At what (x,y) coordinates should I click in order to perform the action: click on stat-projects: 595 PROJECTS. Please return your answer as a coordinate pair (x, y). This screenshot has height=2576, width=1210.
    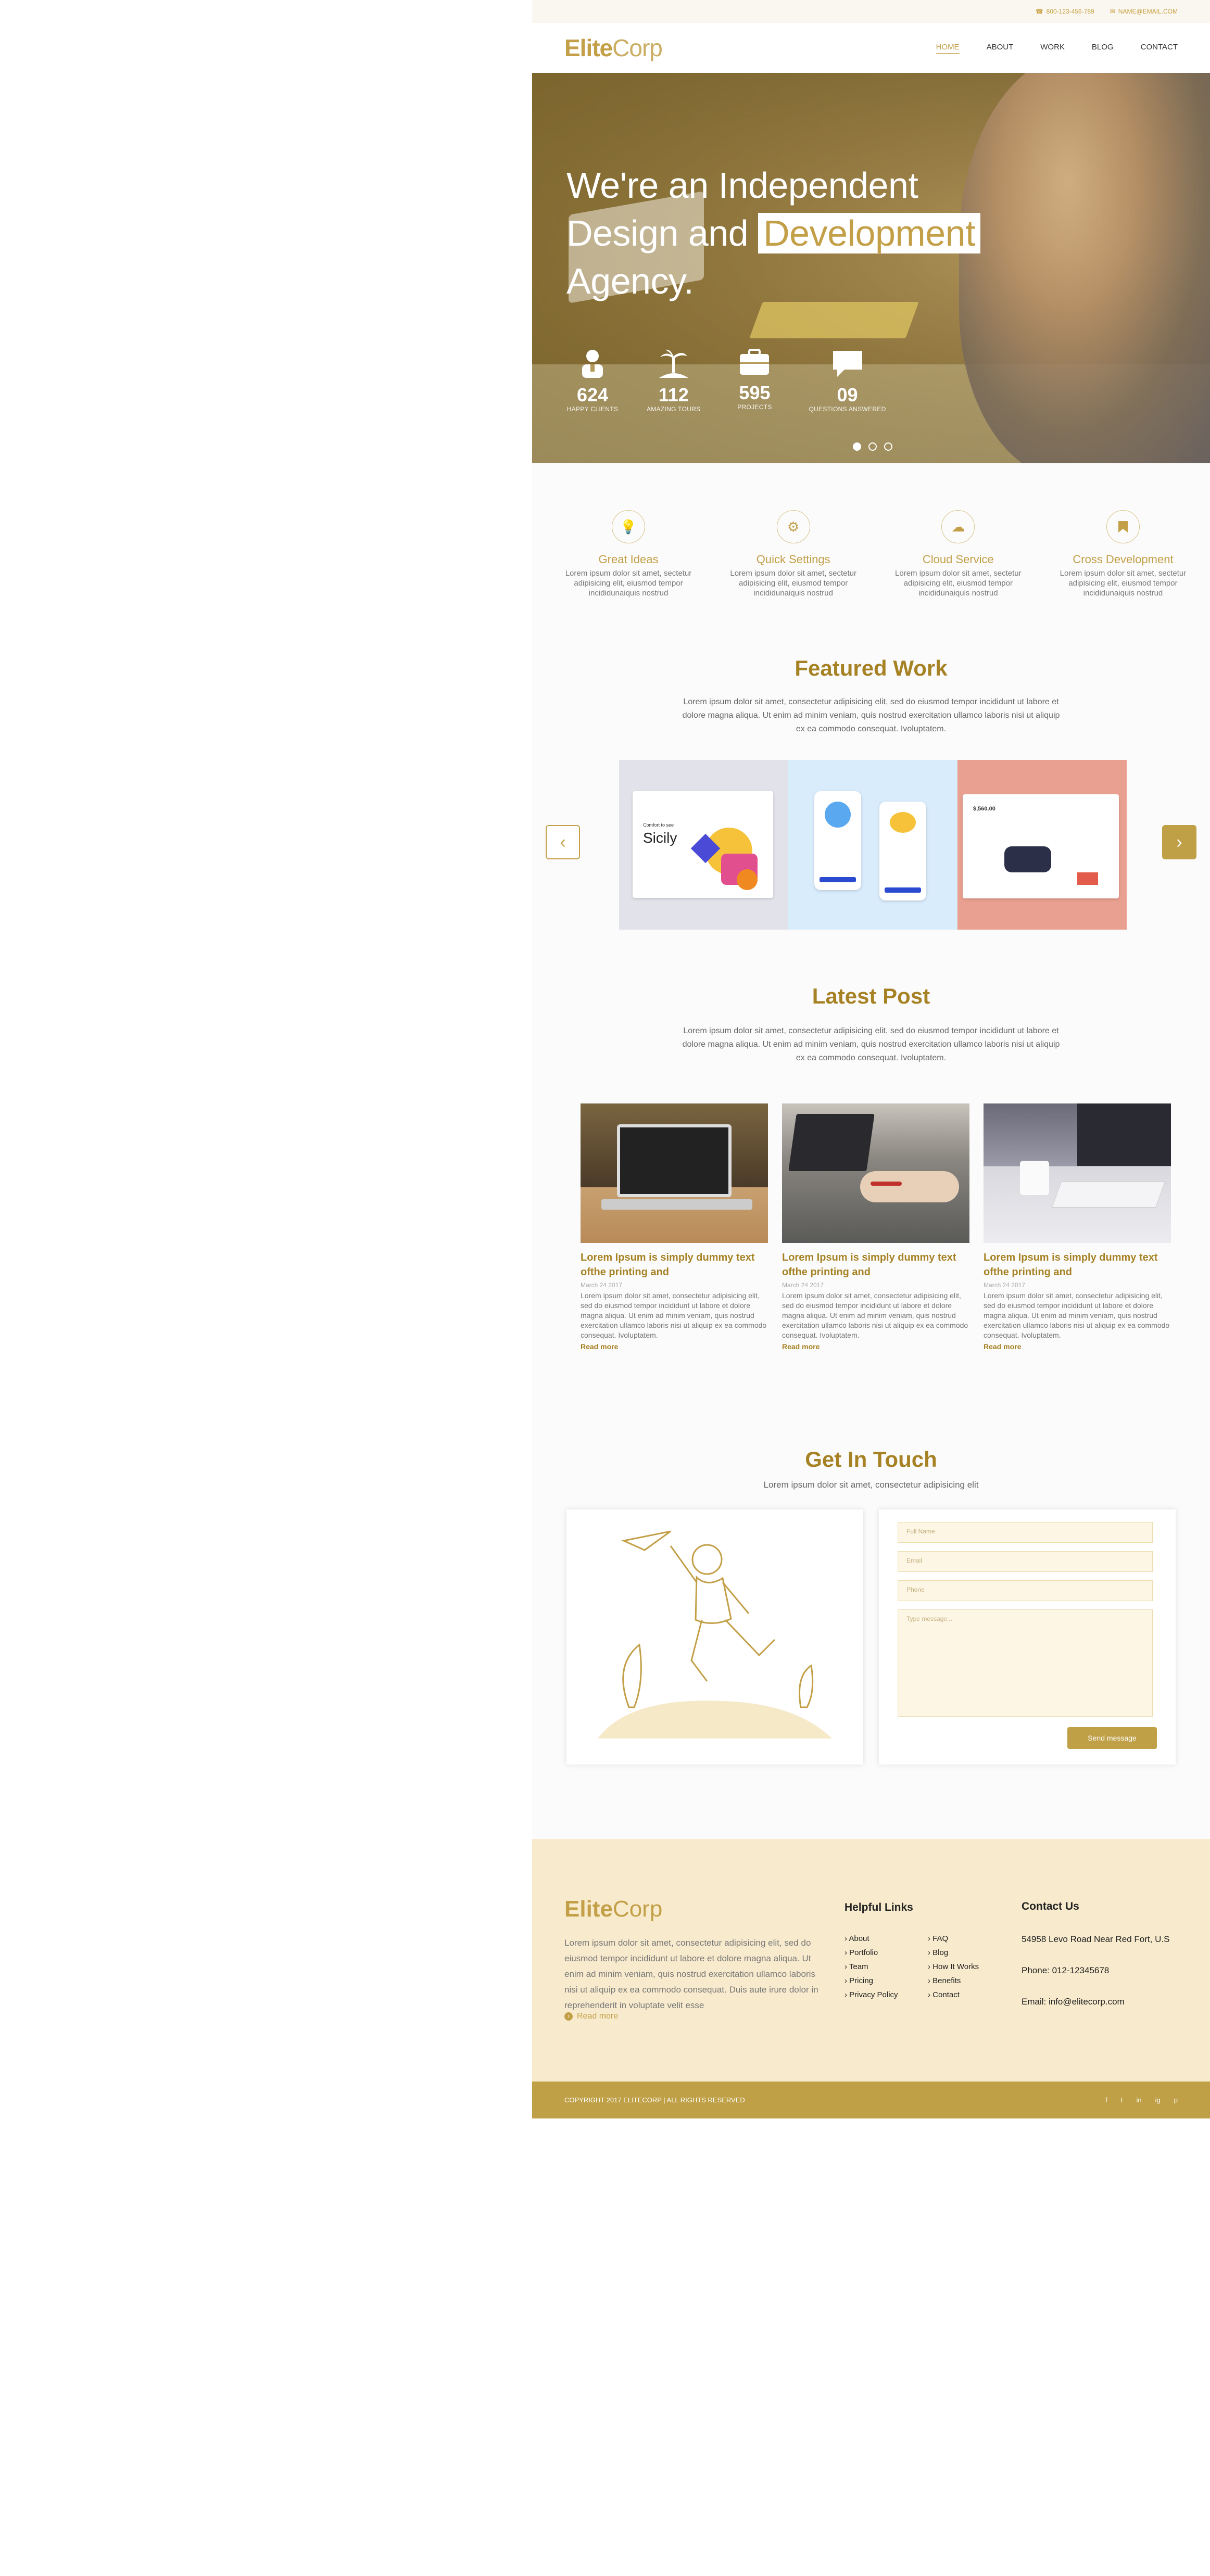
    Looking at the image, I should click on (754, 381).